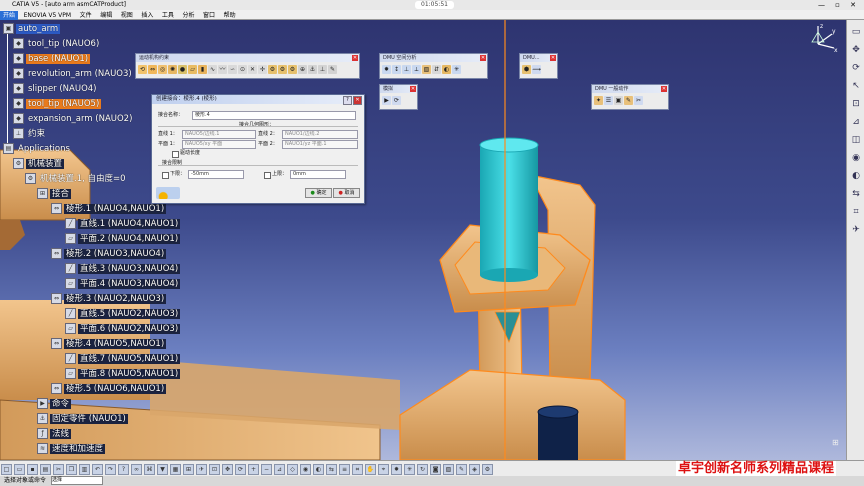 This screenshot has width=864, height=486. What do you see at coordinates (76, 179) in the screenshot?
I see `tree-mechanism-1: ⚙ 机械装置.1, 自由度=0` at bounding box center [76, 179].